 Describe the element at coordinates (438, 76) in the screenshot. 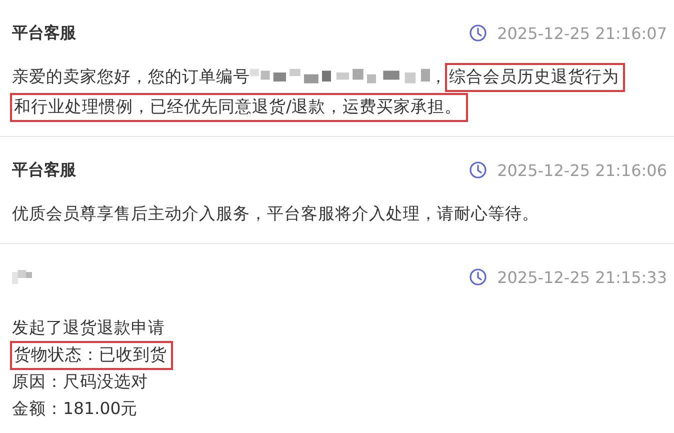

I see `message-text: ，` at that location.